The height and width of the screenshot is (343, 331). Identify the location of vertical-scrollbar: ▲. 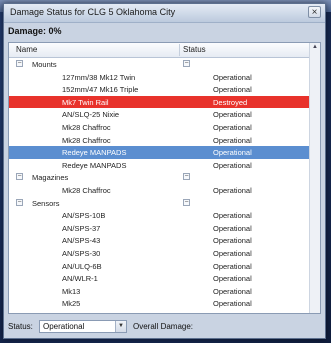
(314, 178).